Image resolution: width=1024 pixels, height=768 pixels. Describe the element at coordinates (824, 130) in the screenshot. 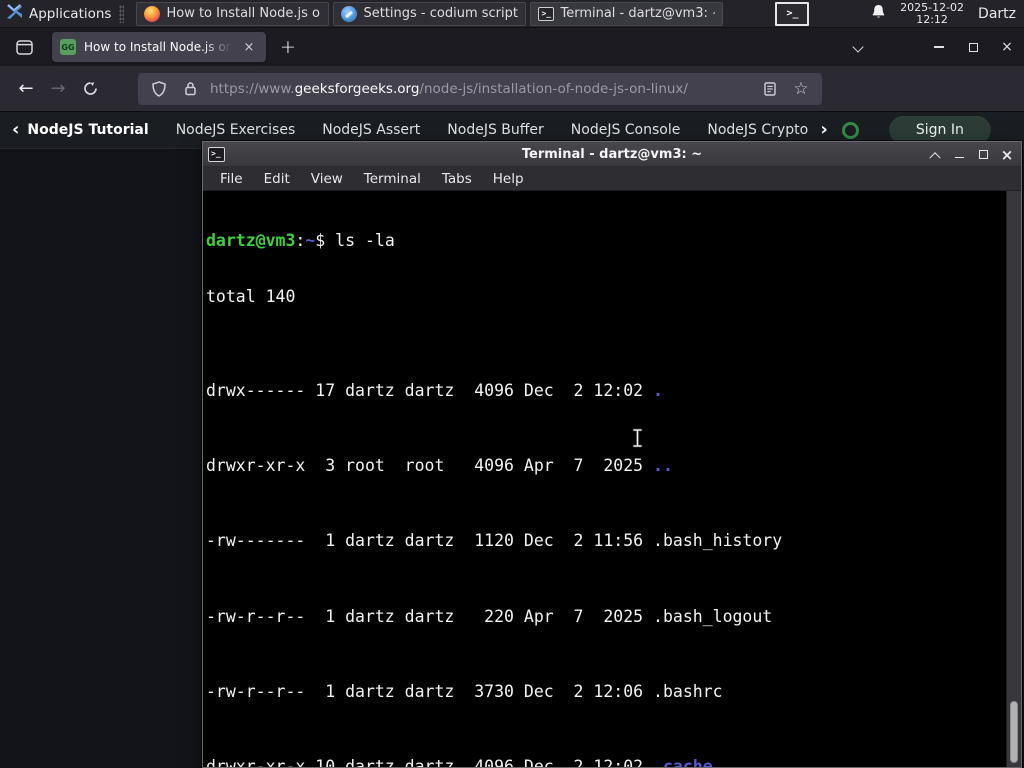

I see `nav-scroll-right-icon: ›` at that location.